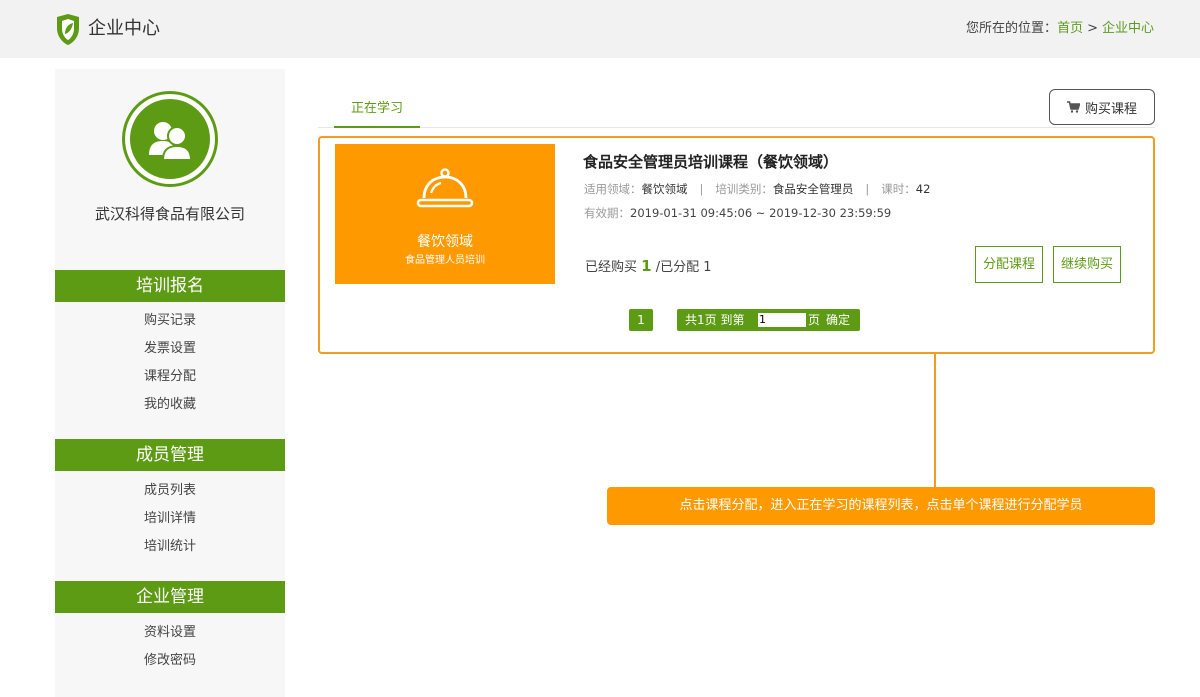  Describe the element at coordinates (813, 189) in the screenshot. I see `category-value: 食品安全管理员` at that location.